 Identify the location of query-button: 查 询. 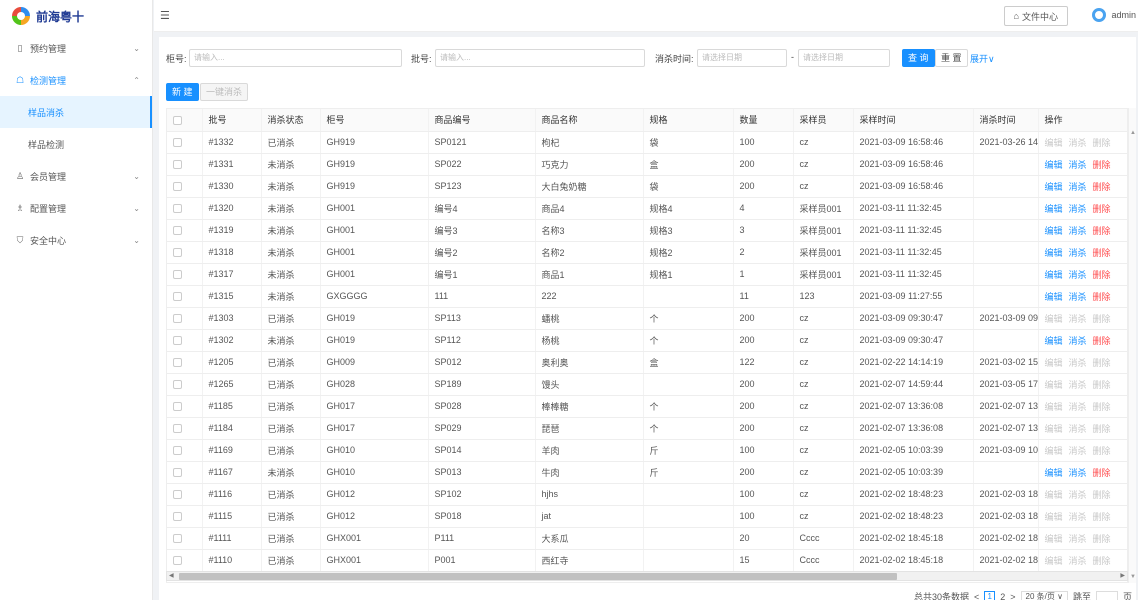
(918, 58).